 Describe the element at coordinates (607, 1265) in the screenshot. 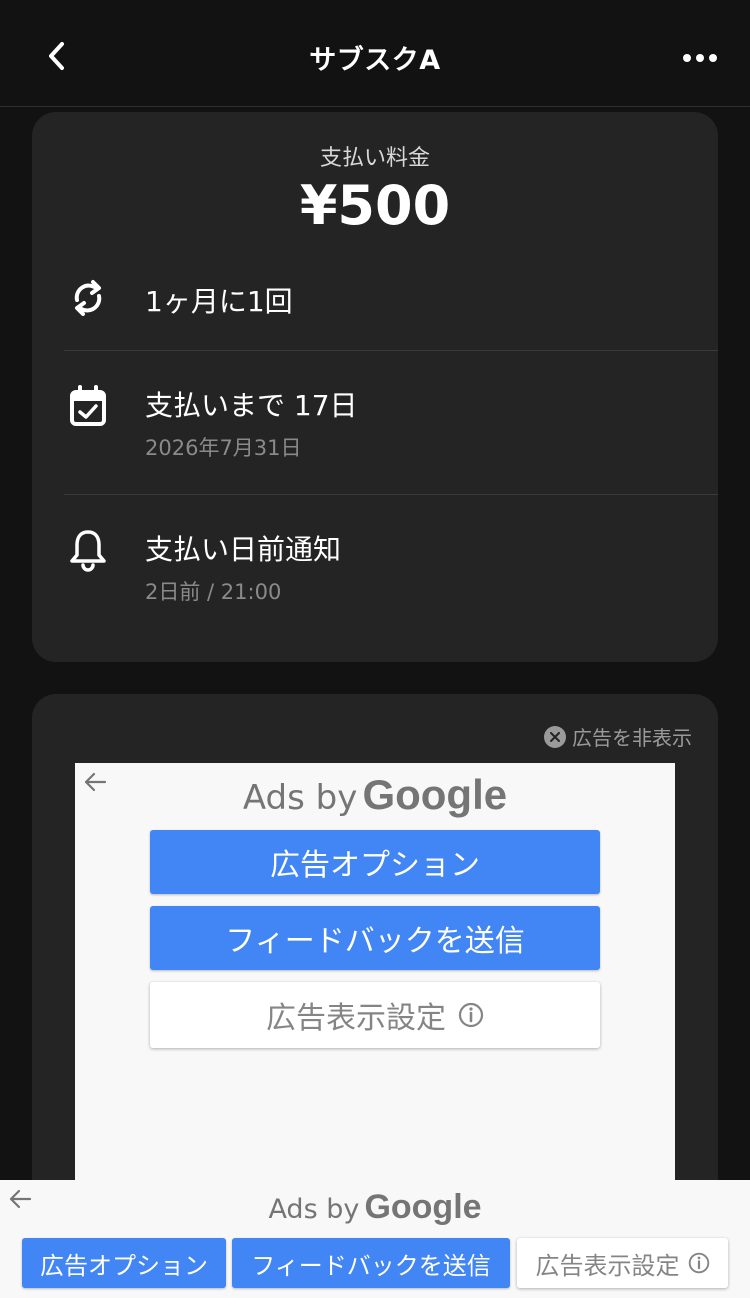

I see `bottom-ad-settings-label: 広告表示設定` at that location.